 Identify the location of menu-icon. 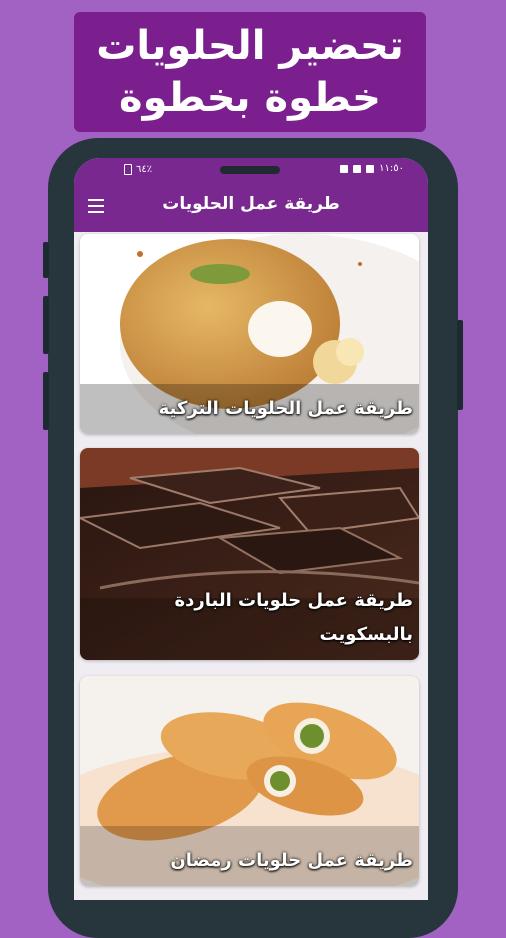
(96, 206).